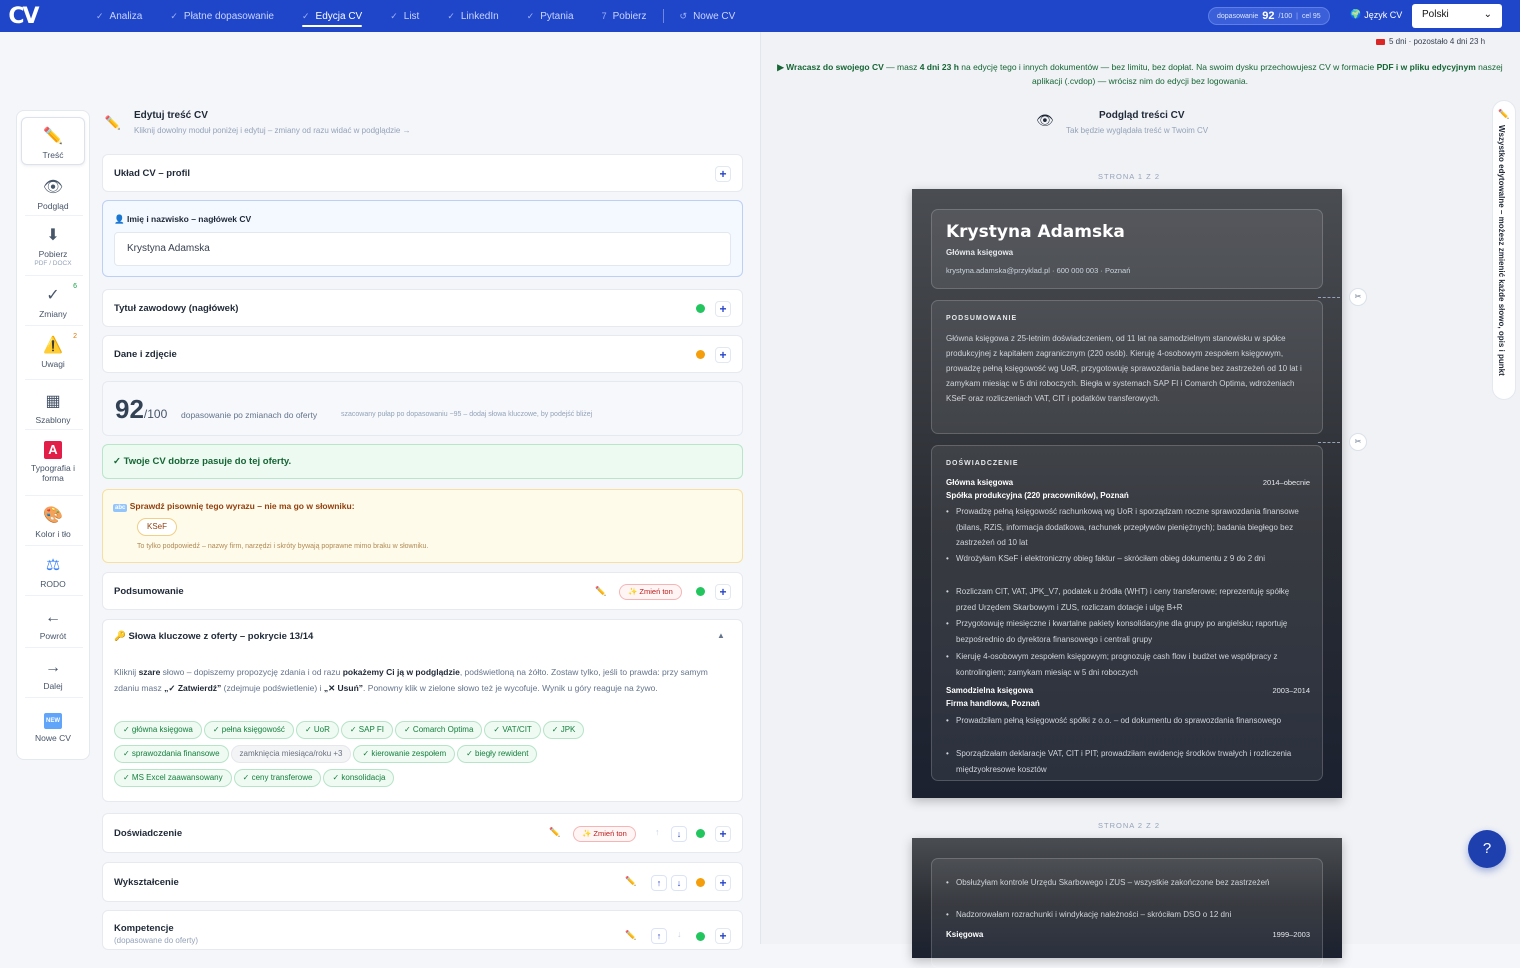  Describe the element at coordinates (359, 778) in the screenshot. I see `keyword-chip: ✓ konsolidacja` at that location.